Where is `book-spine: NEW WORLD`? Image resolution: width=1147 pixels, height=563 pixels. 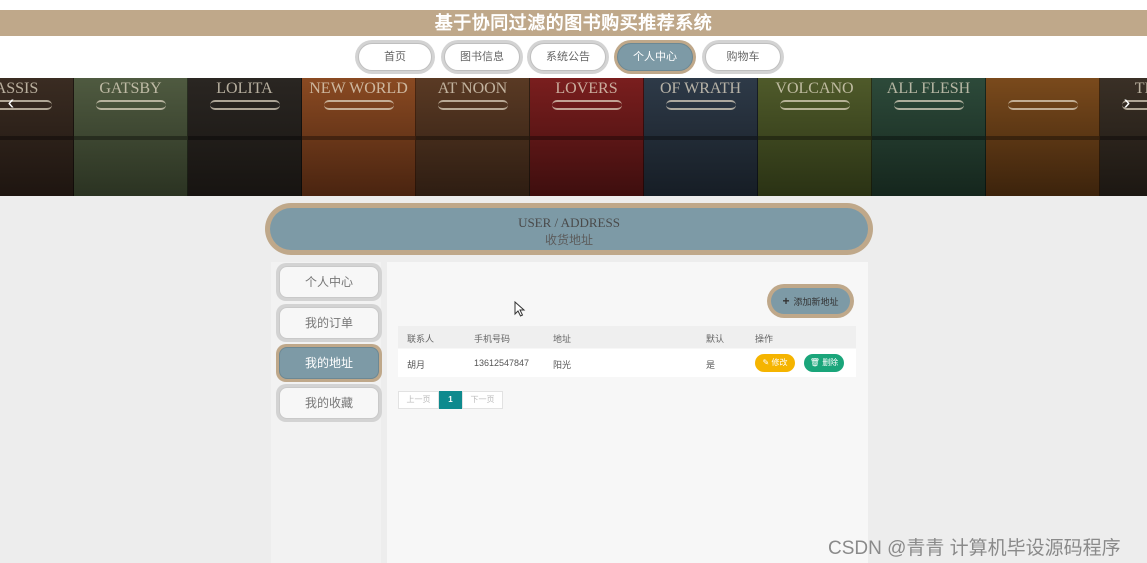
book-spine: NEW WORLD is located at coordinates (359, 137).